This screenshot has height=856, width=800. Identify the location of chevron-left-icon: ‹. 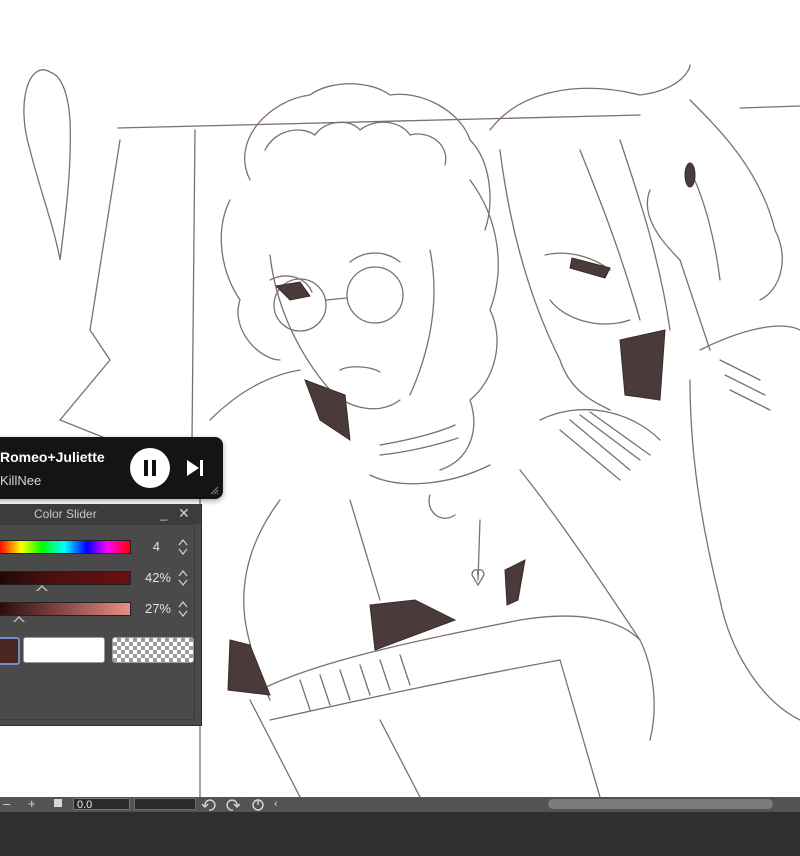
(276, 804).